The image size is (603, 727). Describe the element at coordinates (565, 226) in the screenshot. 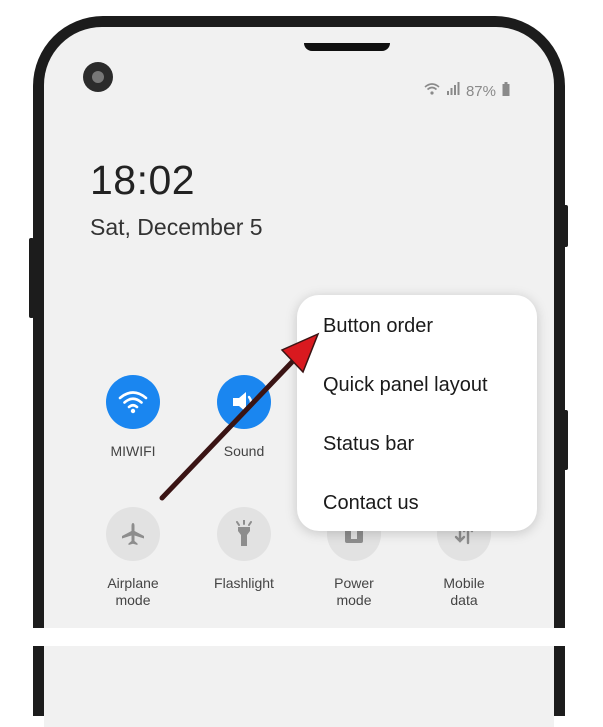

I see `power-button` at that location.